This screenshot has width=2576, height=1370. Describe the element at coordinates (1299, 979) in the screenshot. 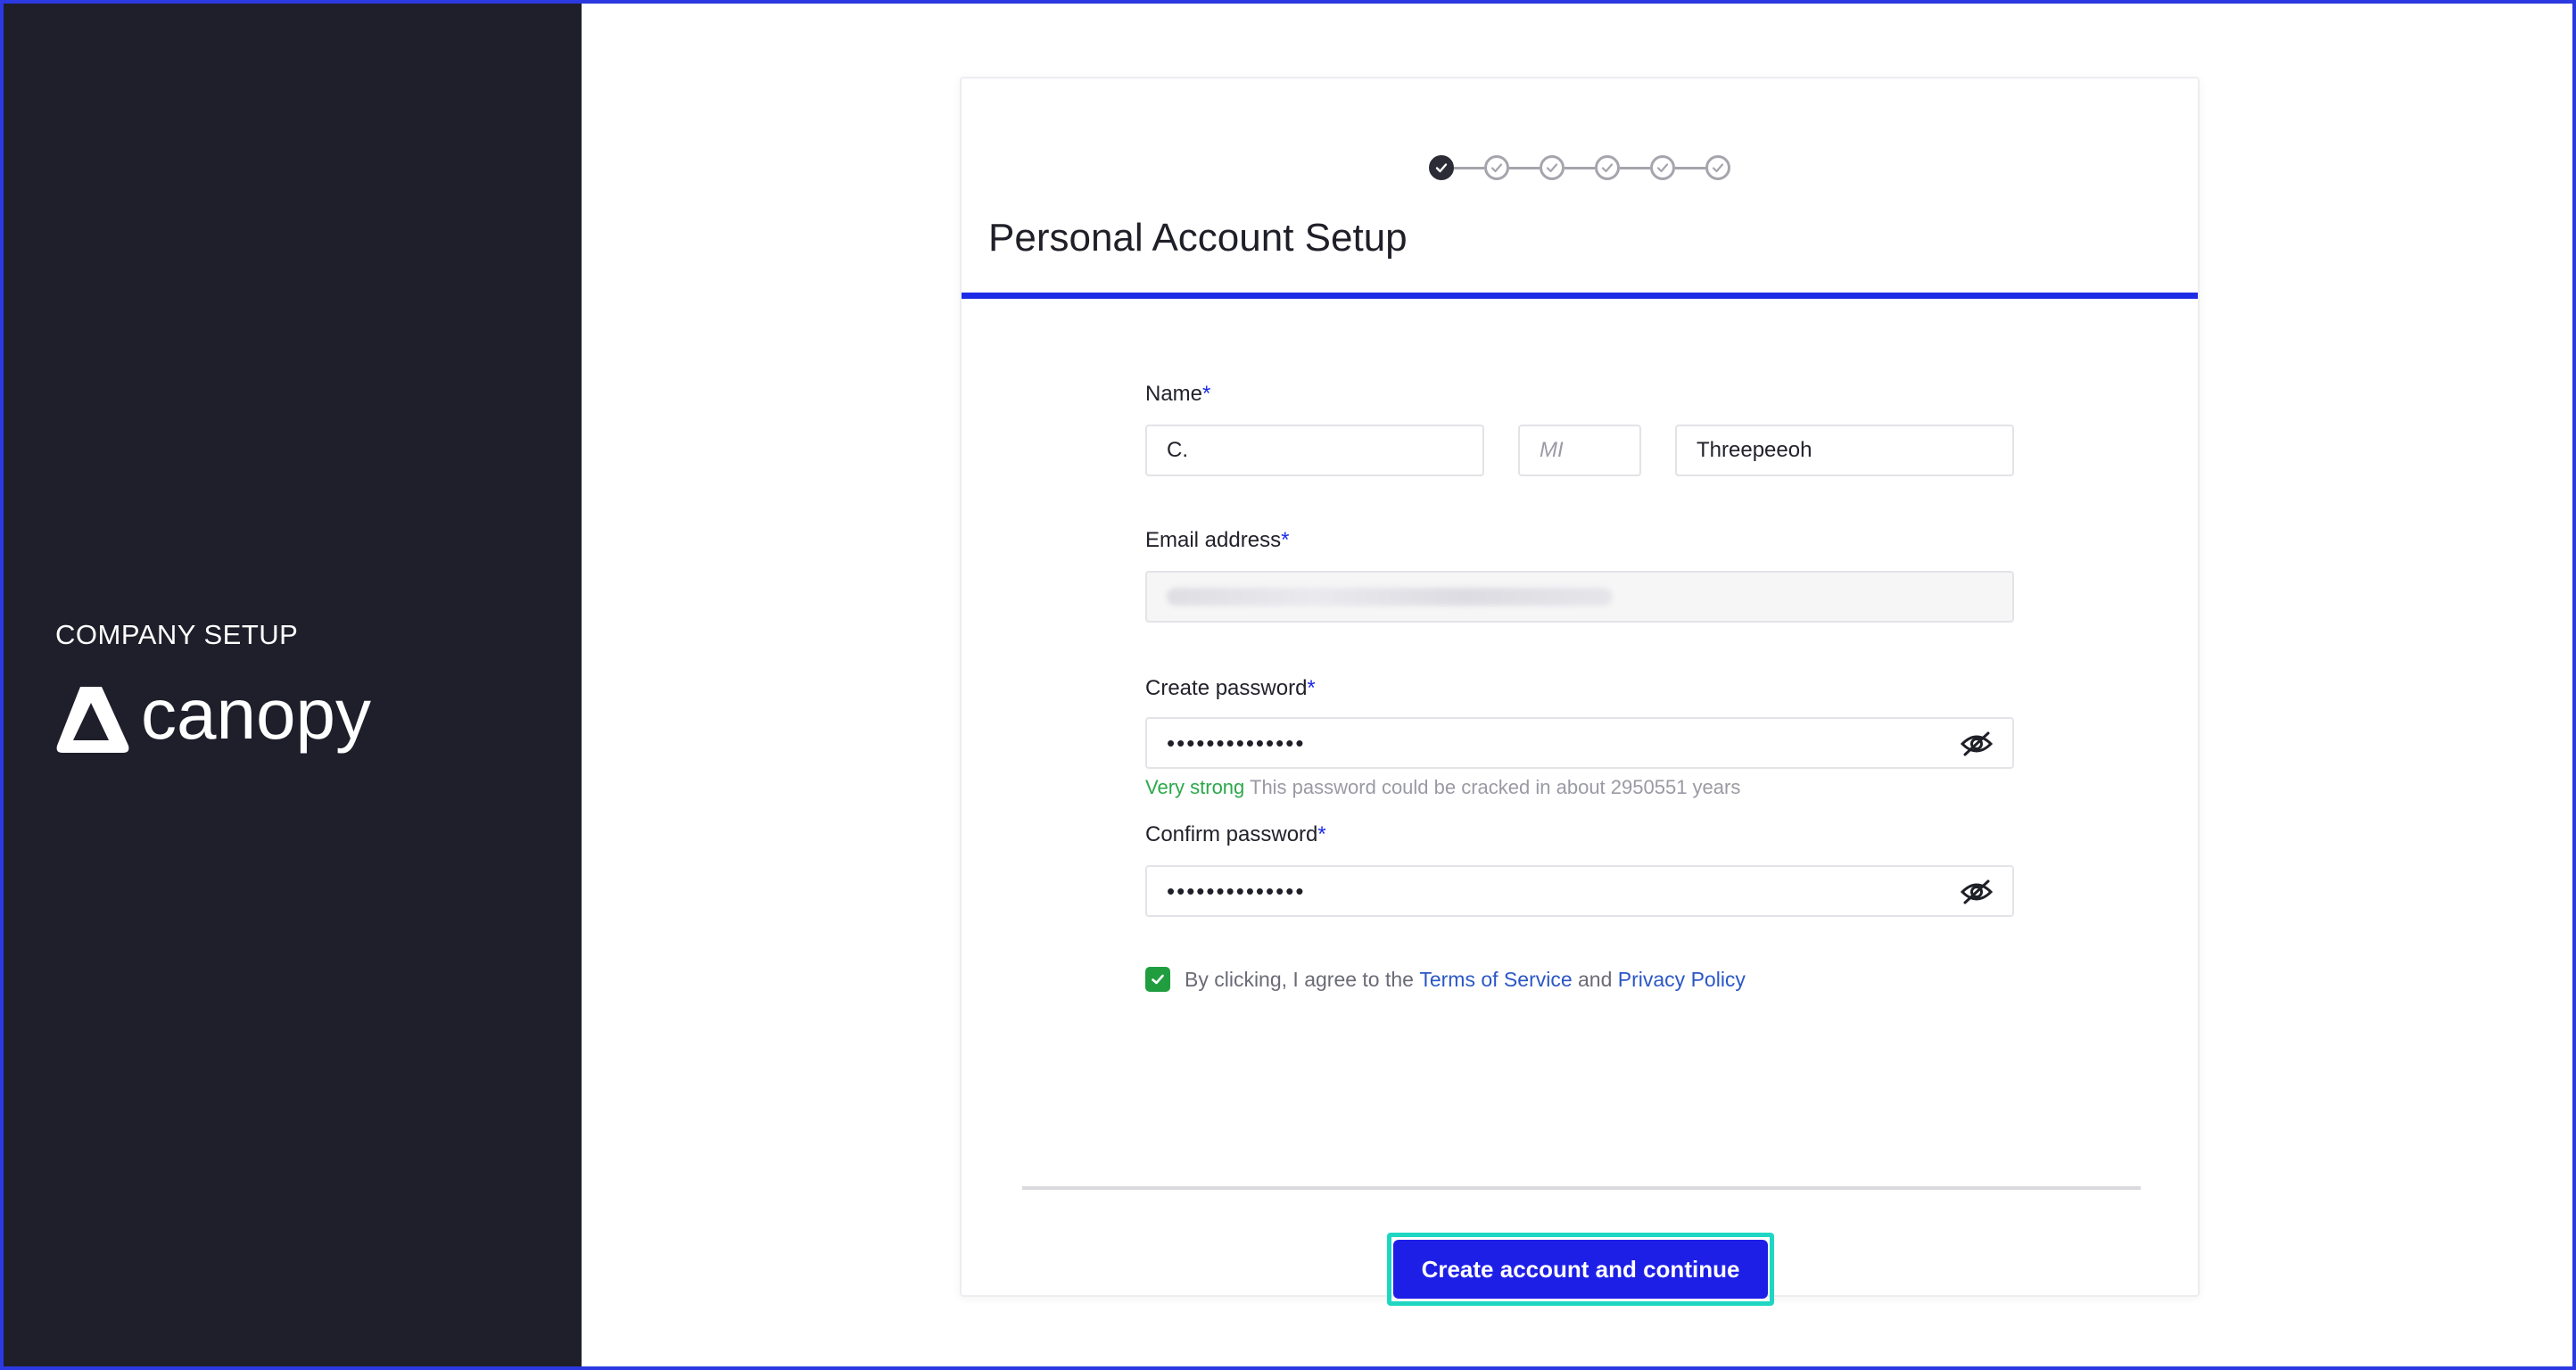

I see `agree-prefix: By clicking, I agree to the` at that location.